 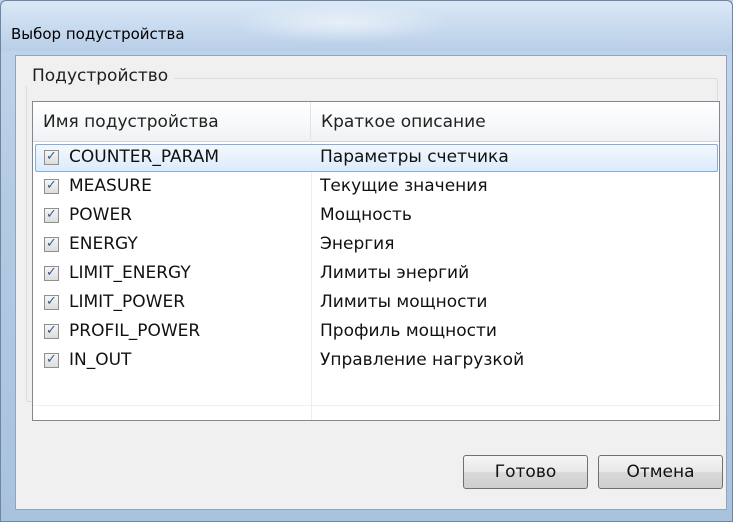 What do you see at coordinates (408, 331) in the screenshot?
I see `subdevice-description: Профиль мощности` at bounding box center [408, 331].